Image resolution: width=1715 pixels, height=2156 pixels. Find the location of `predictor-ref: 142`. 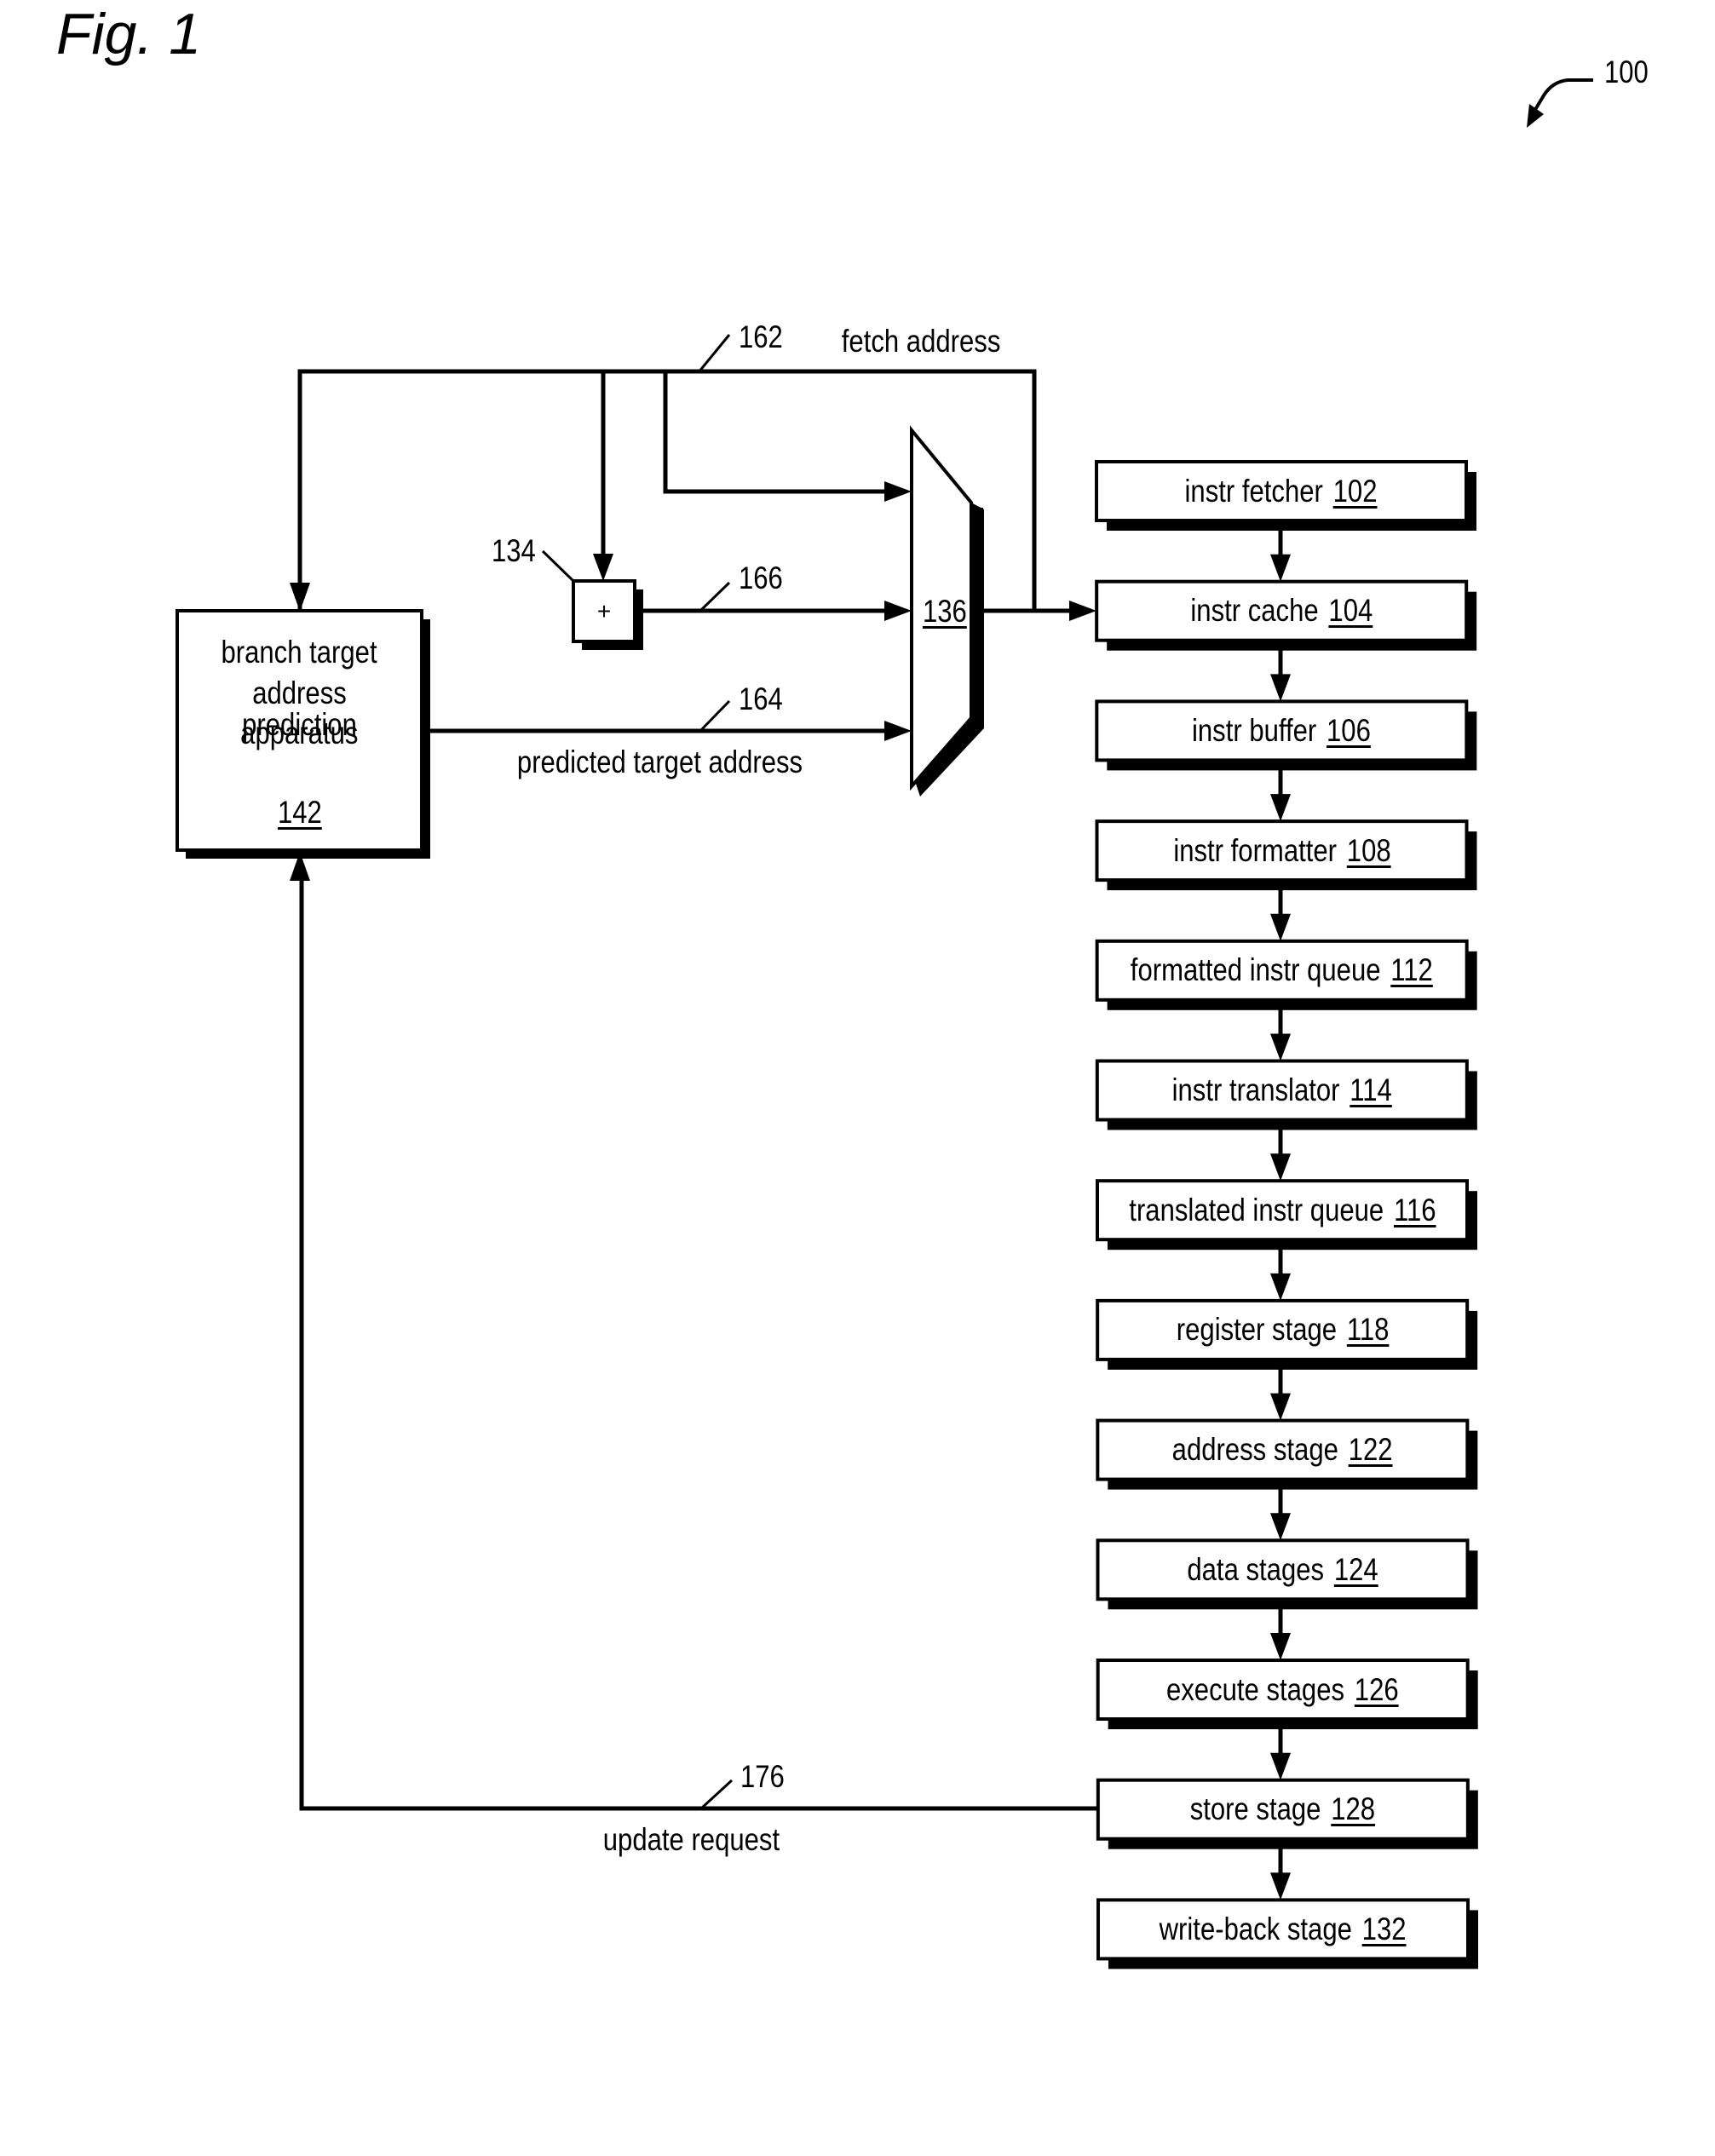

predictor-ref: 142 is located at coordinates (299, 812).